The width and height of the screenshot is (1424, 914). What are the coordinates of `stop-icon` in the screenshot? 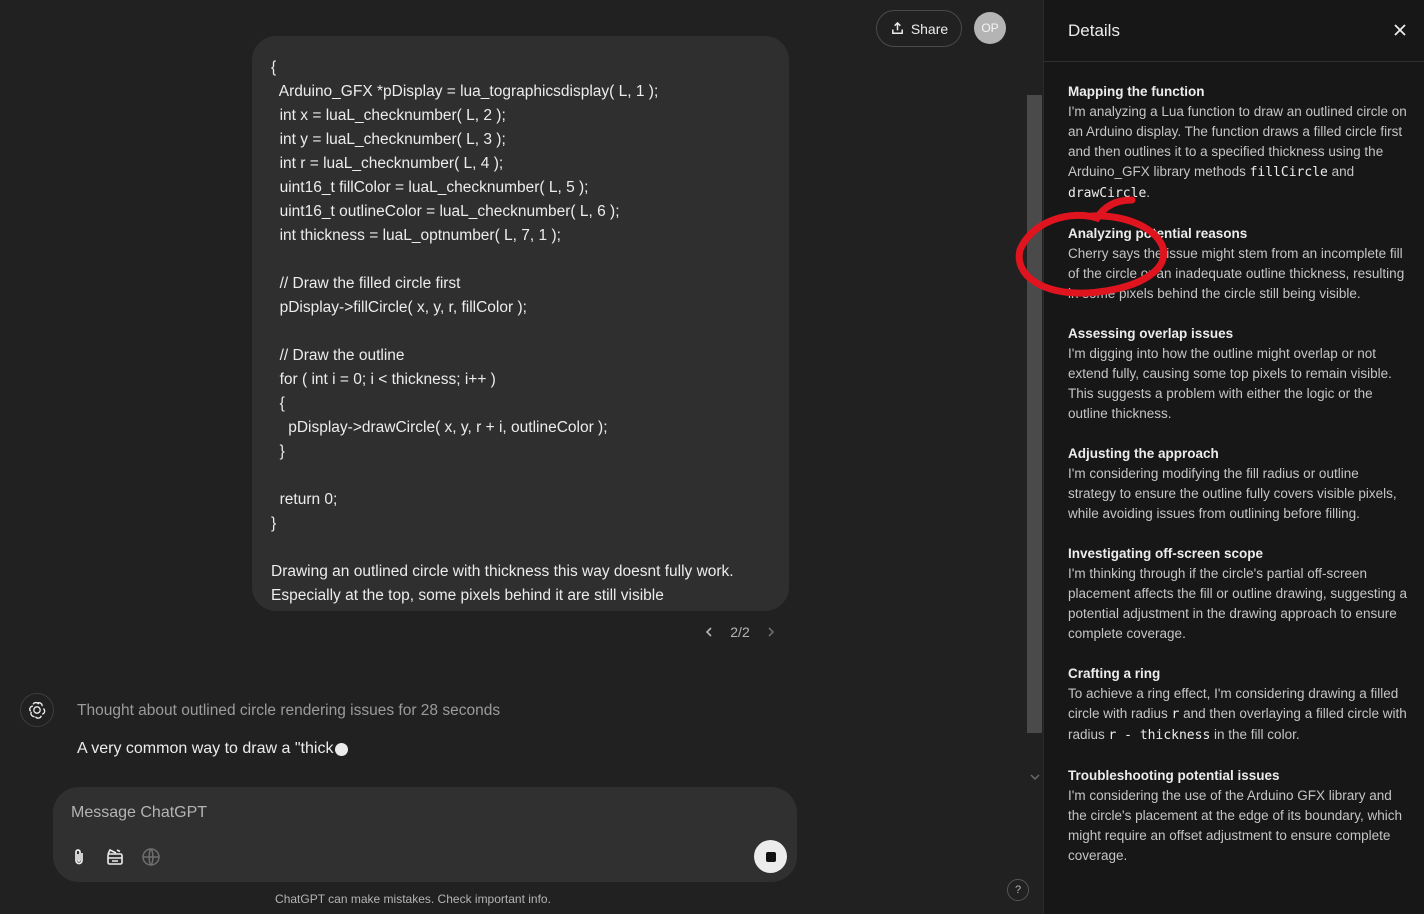 It's located at (770, 856).